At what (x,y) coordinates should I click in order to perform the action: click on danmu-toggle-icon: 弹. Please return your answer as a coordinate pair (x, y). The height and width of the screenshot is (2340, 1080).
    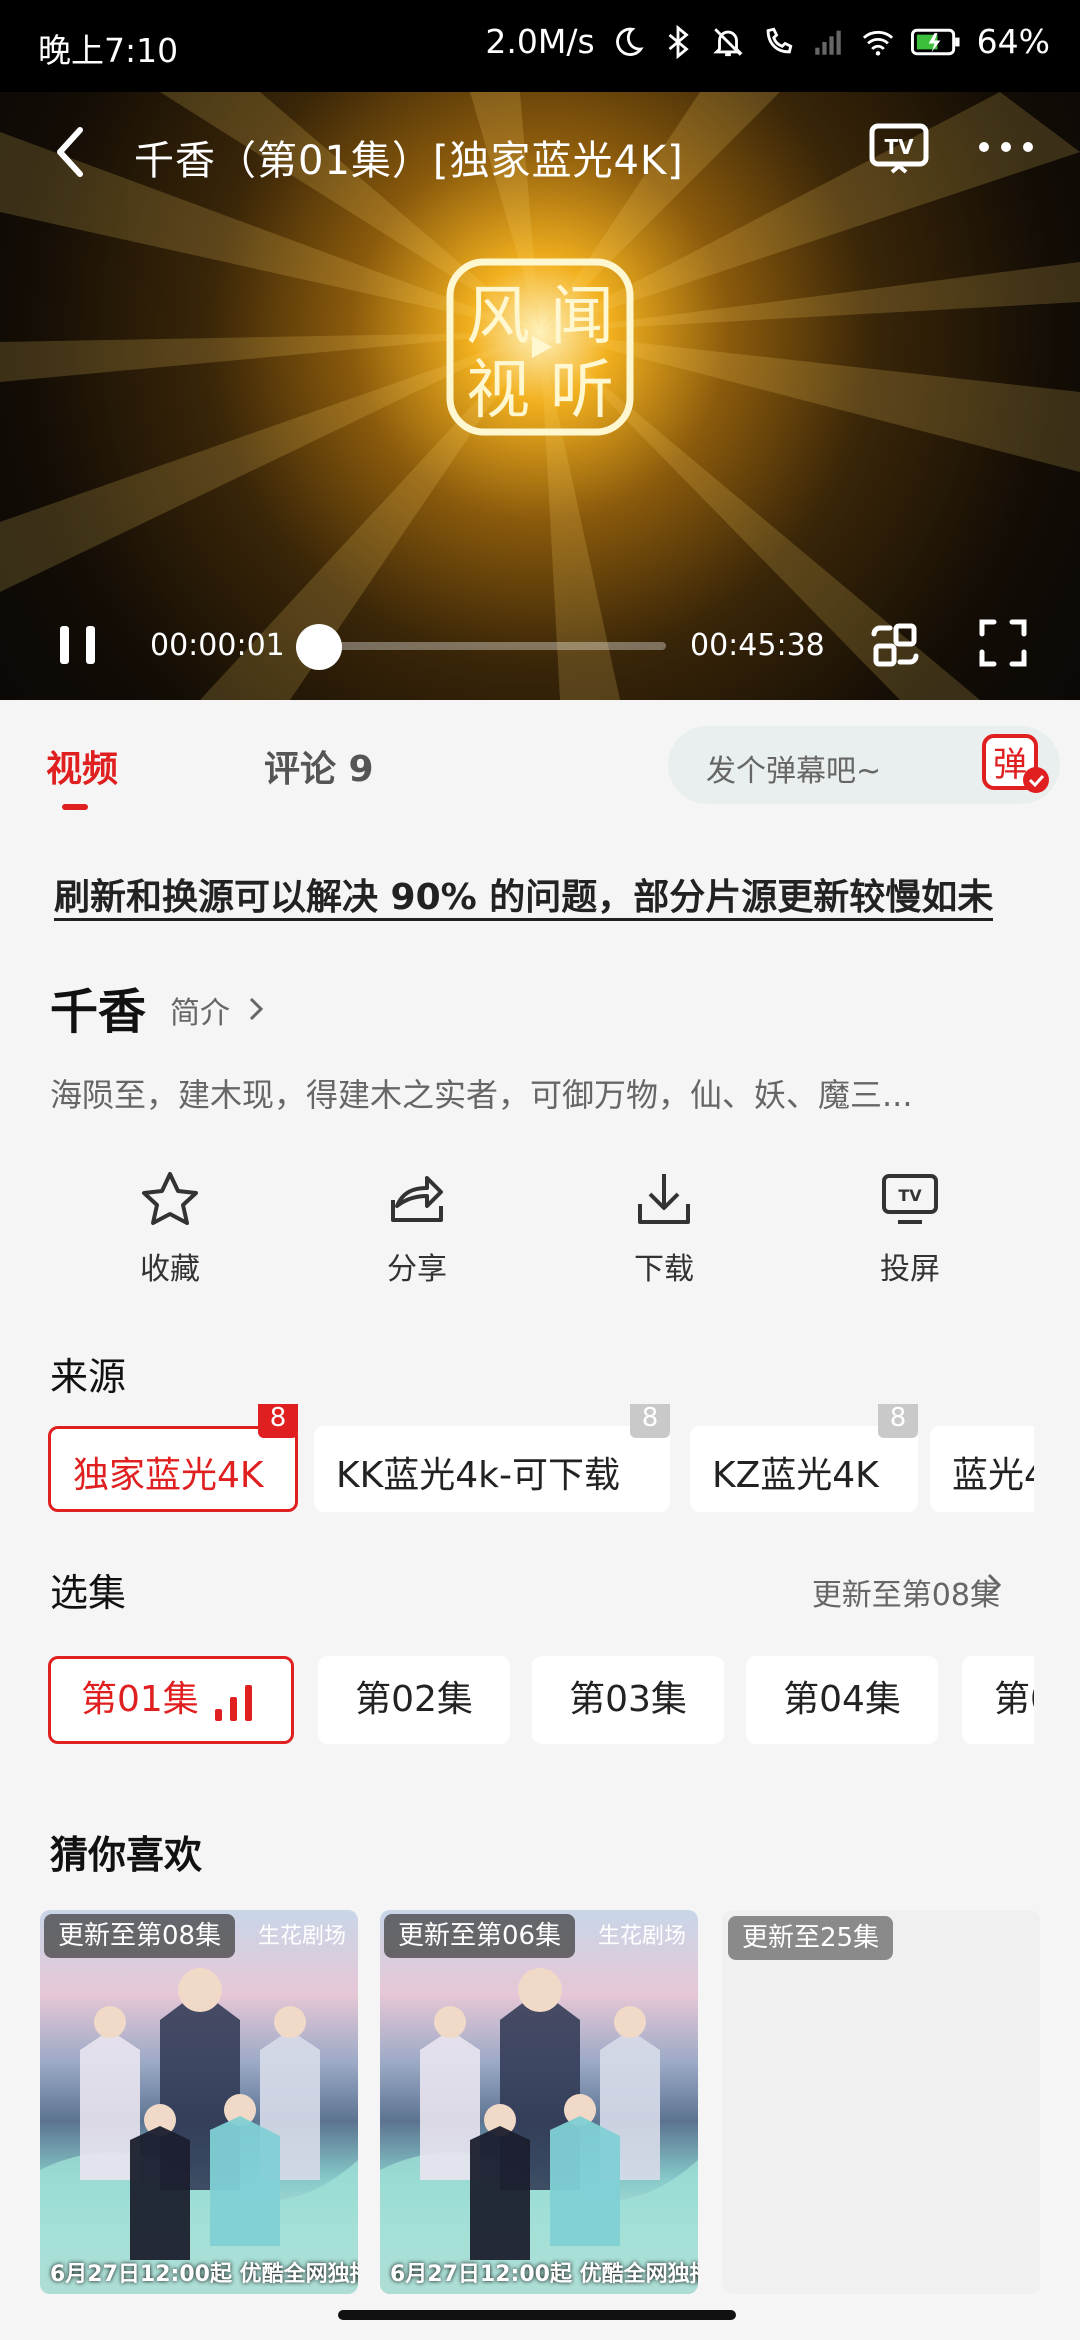
    Looking at the image, I should click on (1017, 765).